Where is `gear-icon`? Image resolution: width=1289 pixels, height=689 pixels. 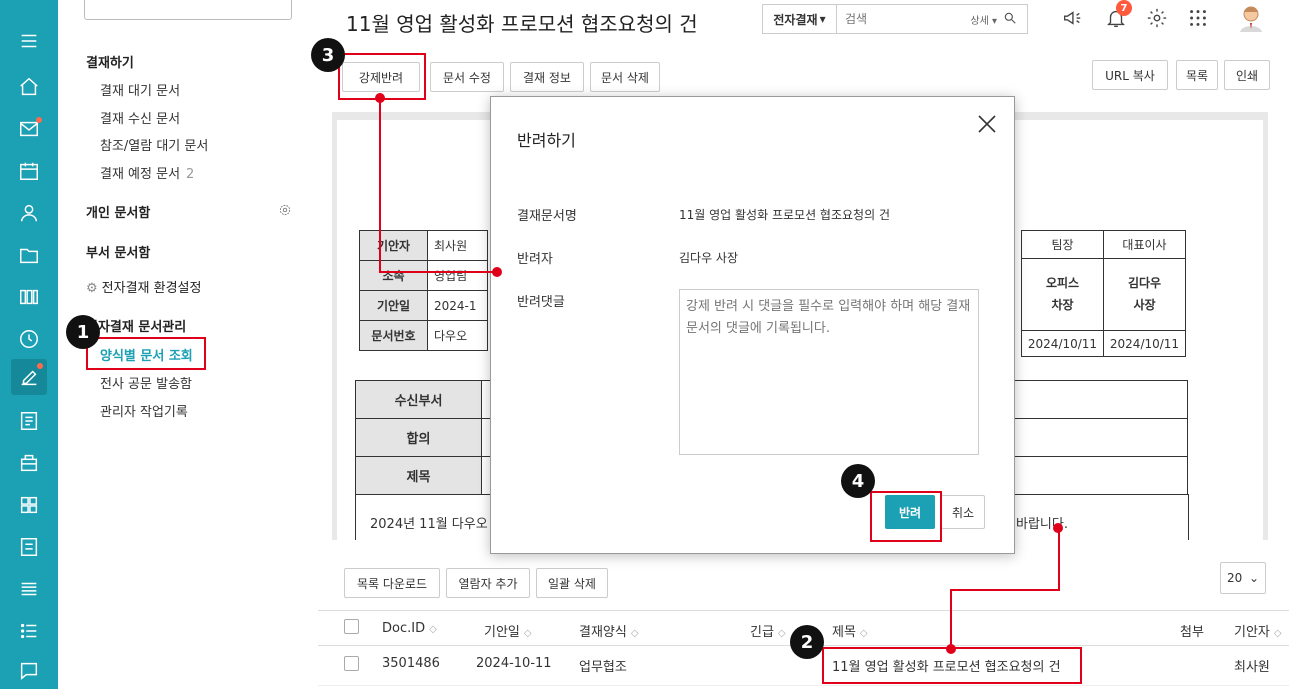
gear-icon is located at coordinates (285, 210).